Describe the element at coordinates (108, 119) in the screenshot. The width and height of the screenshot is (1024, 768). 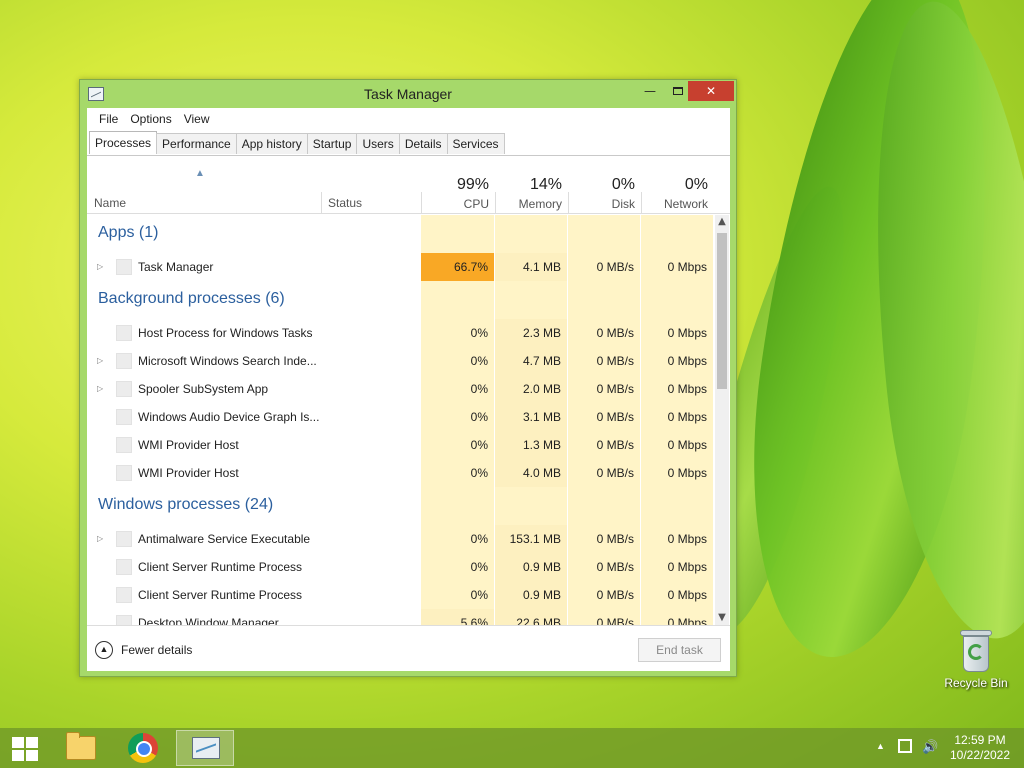
I see `menu-file: File` at that location.